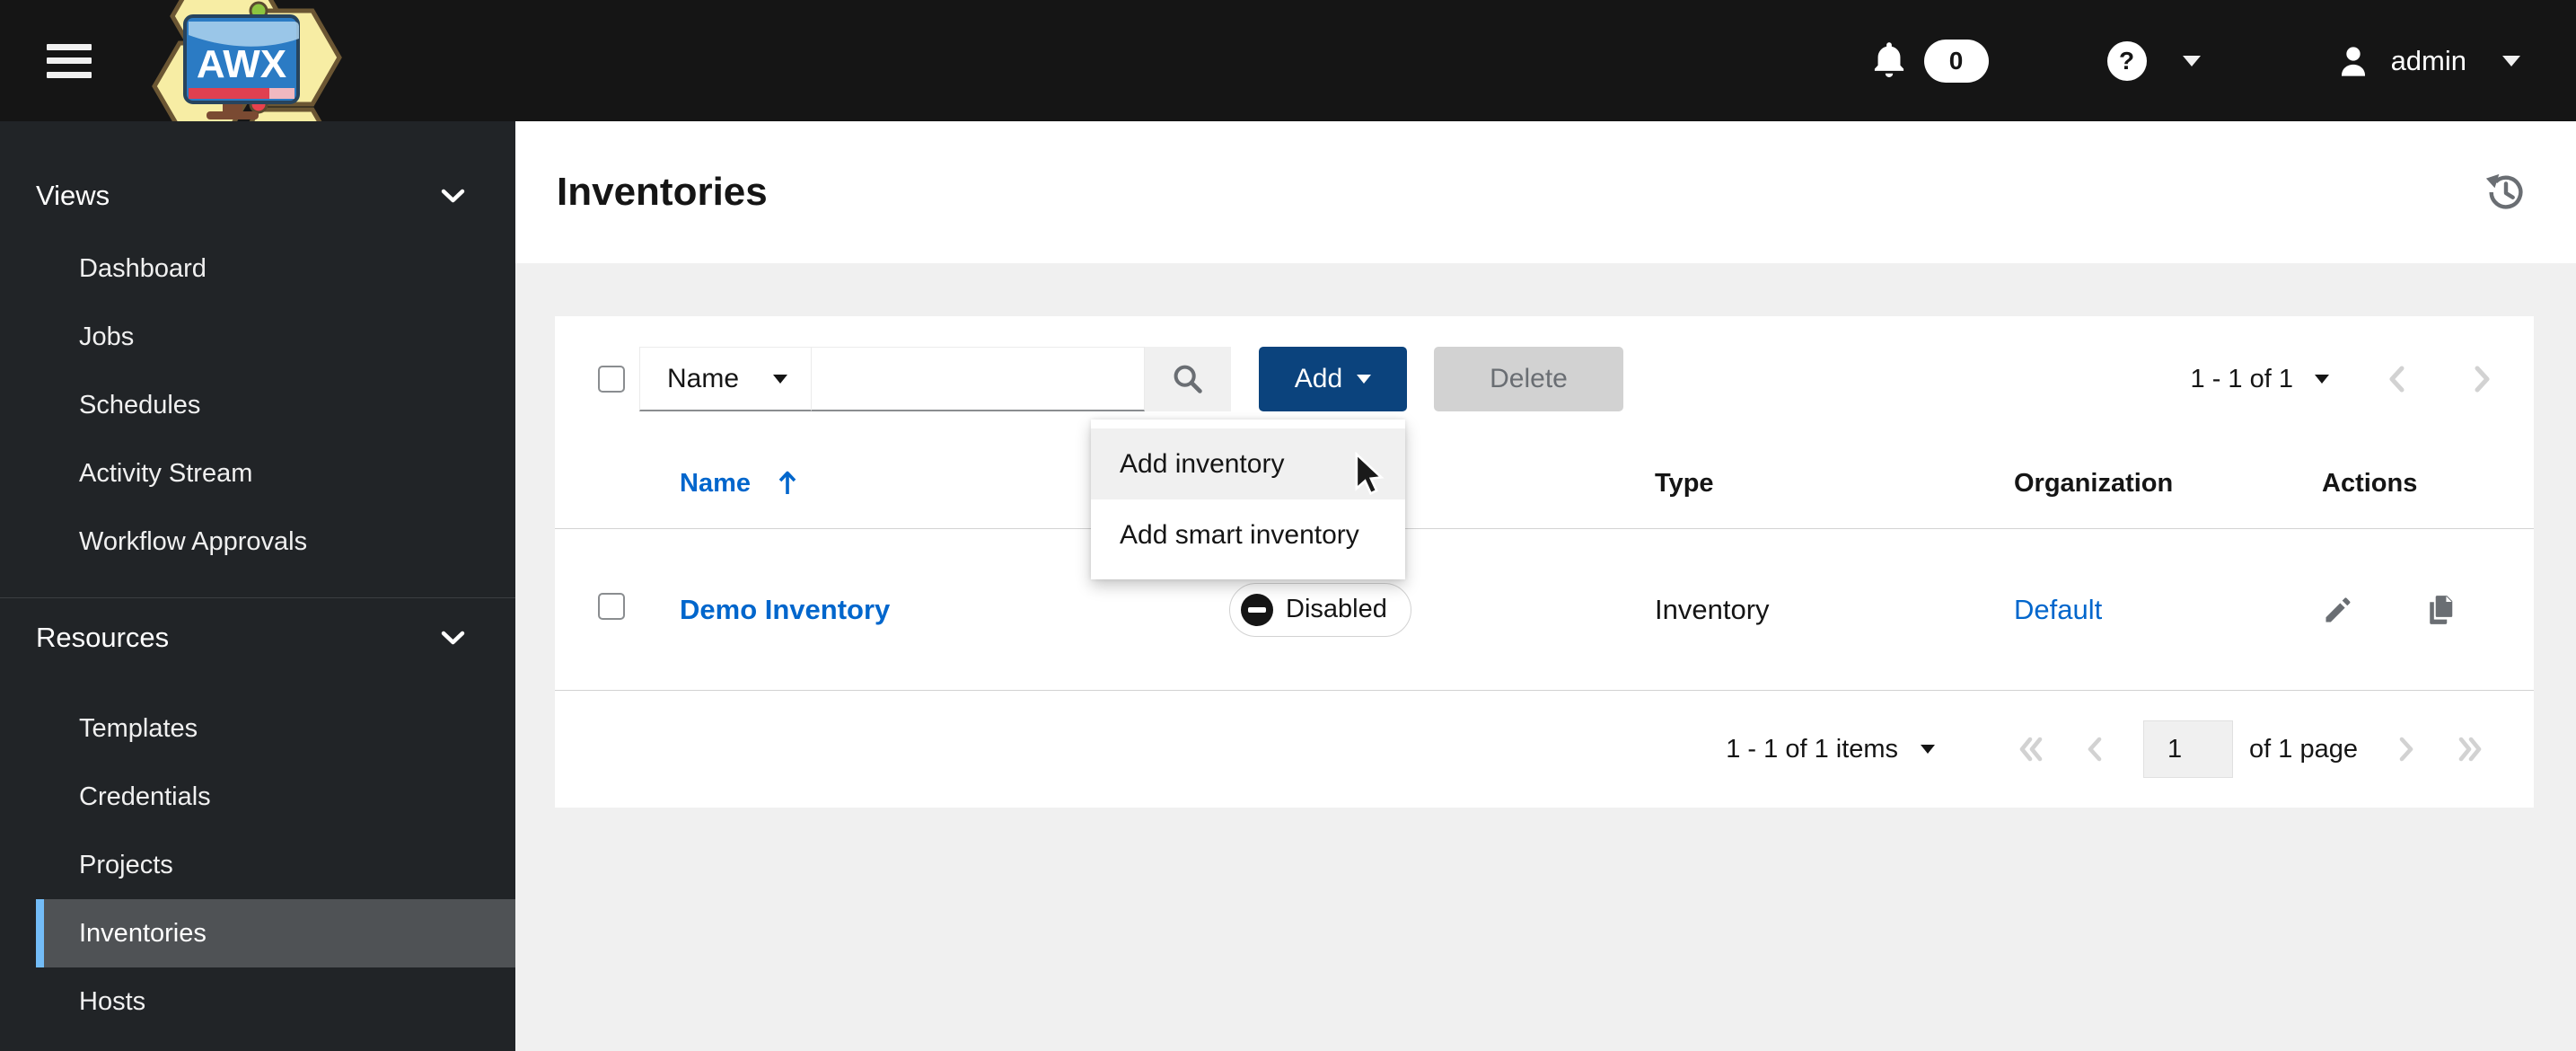 The width and height of the screenshot is (2576, 1051). What do you see at coordinates (275, 1001) in the screenshot?
I see `sidebar-item-hosts: Hosts` at bounding box center [275, 1001].